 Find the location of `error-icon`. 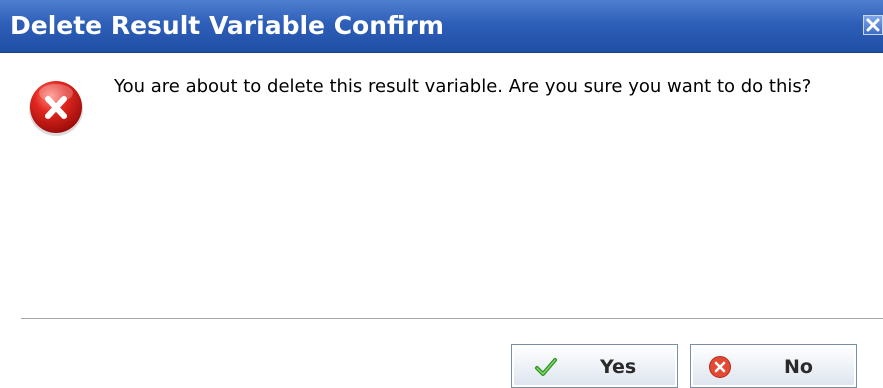

error-icon is located at coordinates (56, 108).